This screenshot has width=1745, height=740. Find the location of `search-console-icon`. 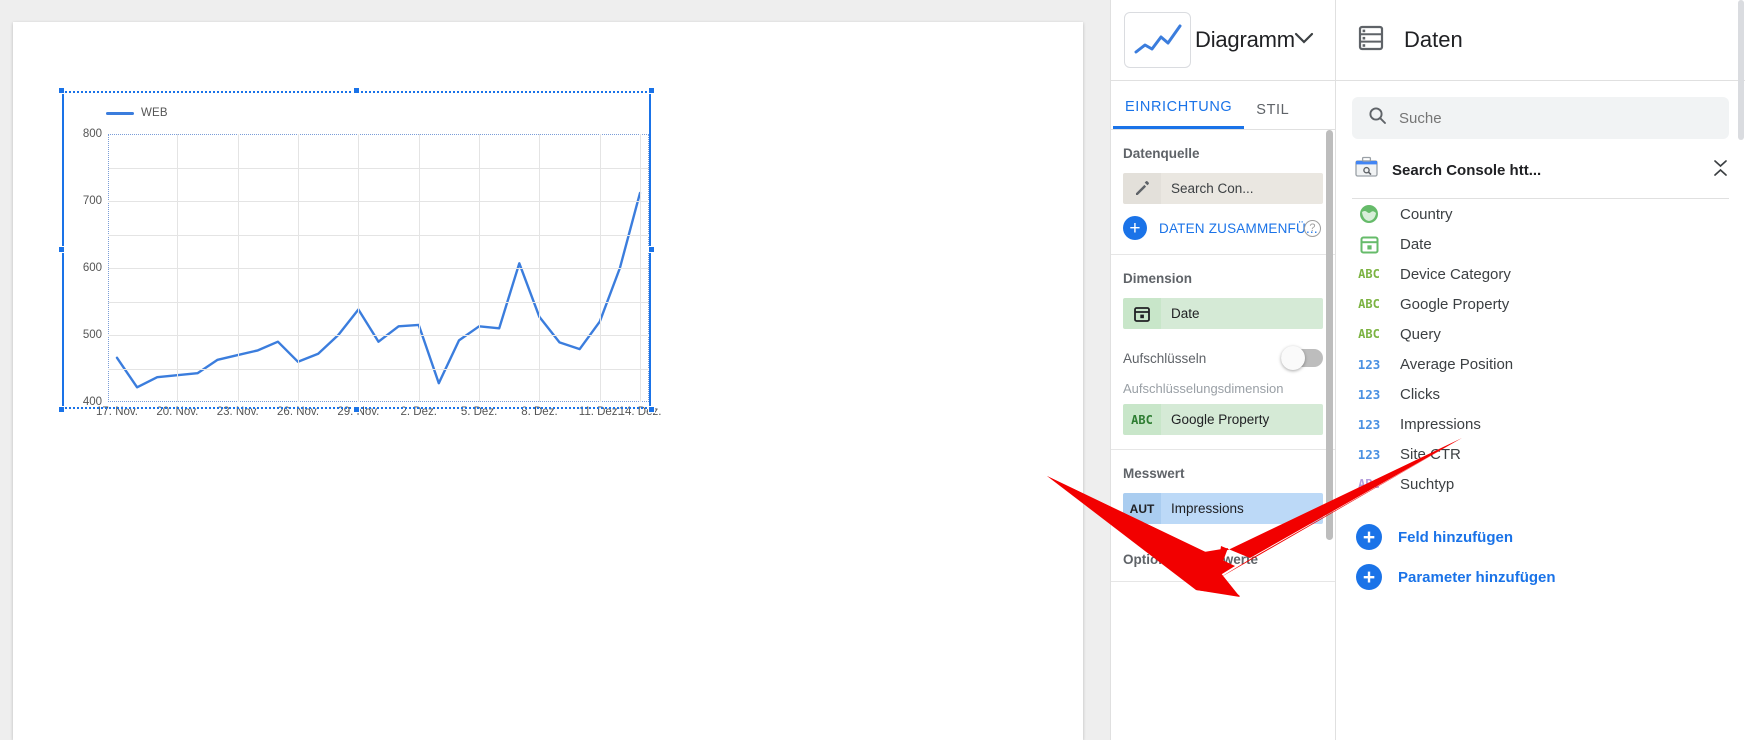

search-console-icon is located at coordinates (1366, 170).